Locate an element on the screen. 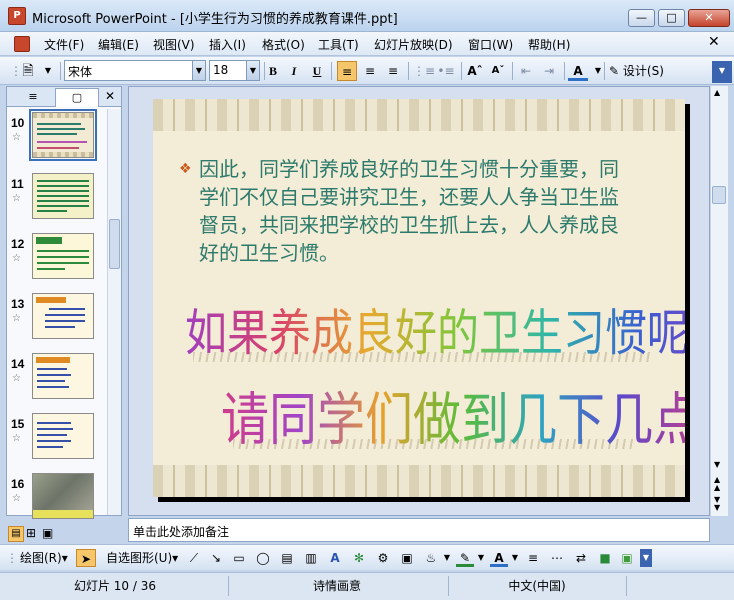  font-color-draw-icon: A is located at coordinates (499, 558).